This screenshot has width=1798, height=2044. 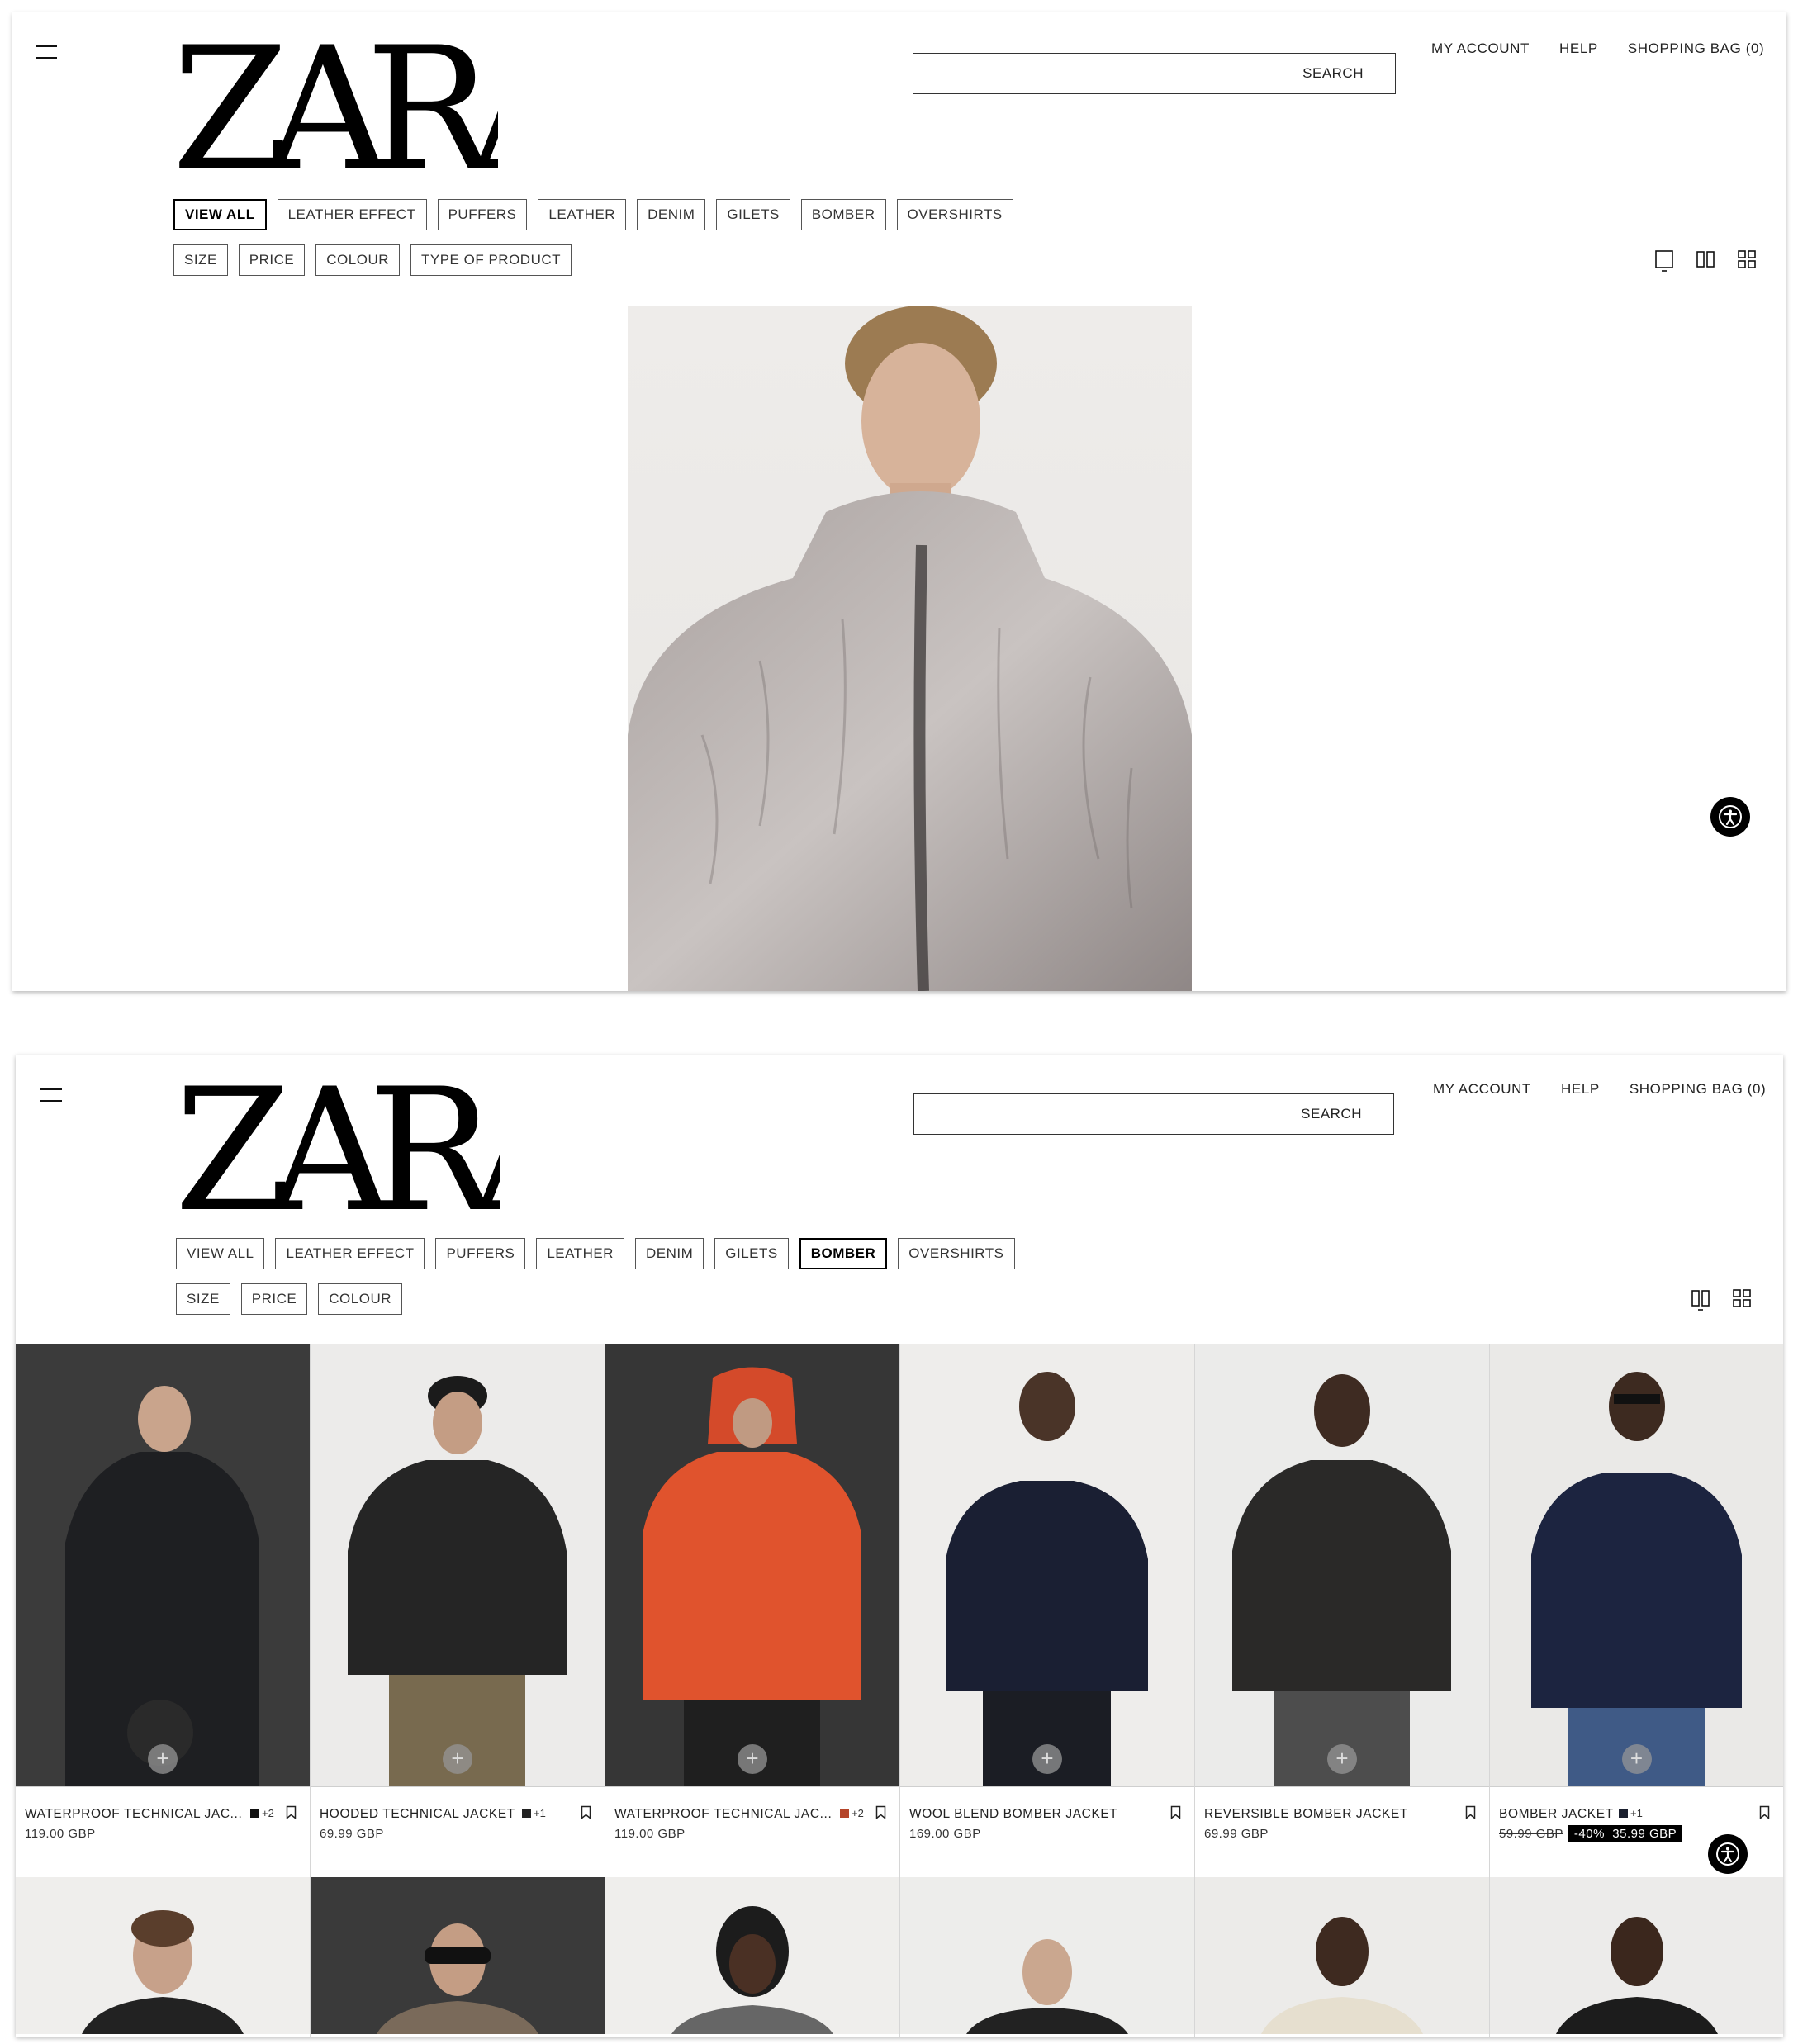 I want to click on product-card: + WOOL BLEND BOMBER JACKET 169.00 GBP, so click(x=1047, y=1610).